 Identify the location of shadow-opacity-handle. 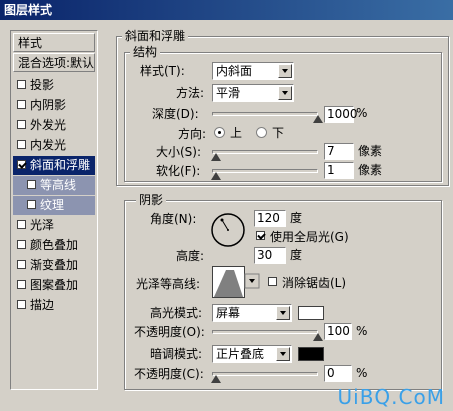
(216, 379).